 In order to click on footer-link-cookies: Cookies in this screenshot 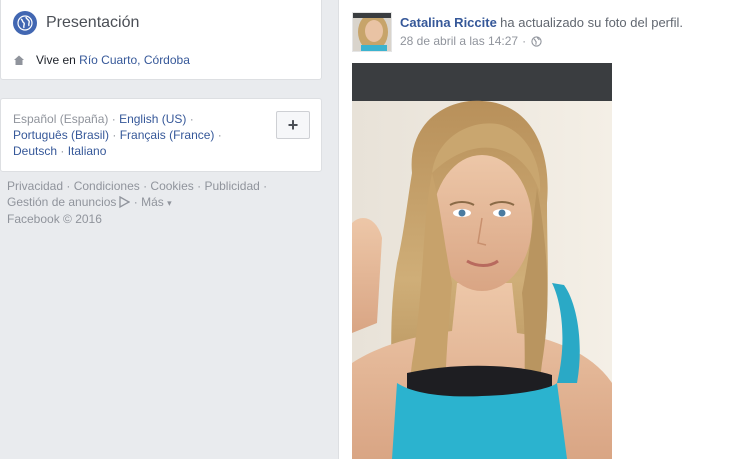, I will do `click(171, 186)`.